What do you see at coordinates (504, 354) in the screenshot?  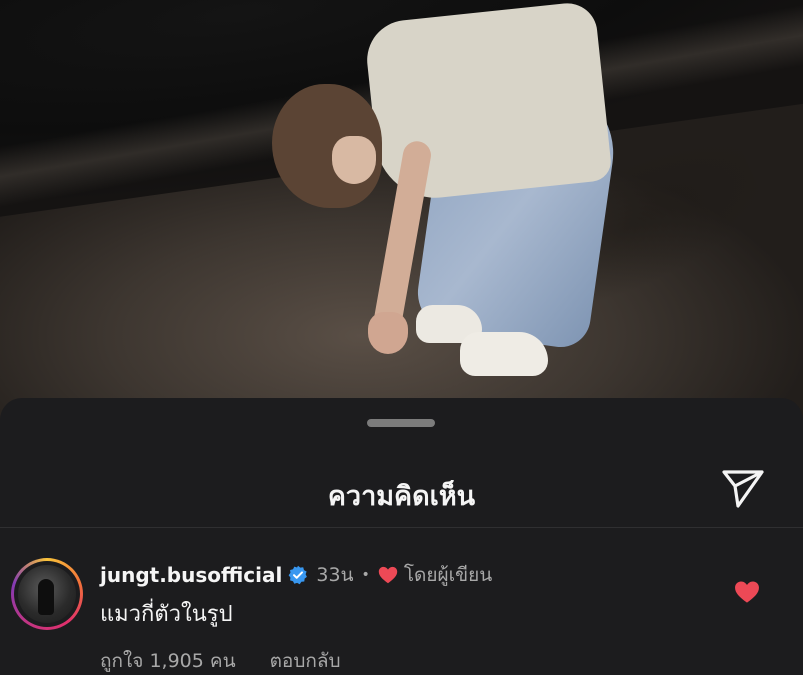 I see `photo-person-shoe-right` at bounding box center [504, 354].